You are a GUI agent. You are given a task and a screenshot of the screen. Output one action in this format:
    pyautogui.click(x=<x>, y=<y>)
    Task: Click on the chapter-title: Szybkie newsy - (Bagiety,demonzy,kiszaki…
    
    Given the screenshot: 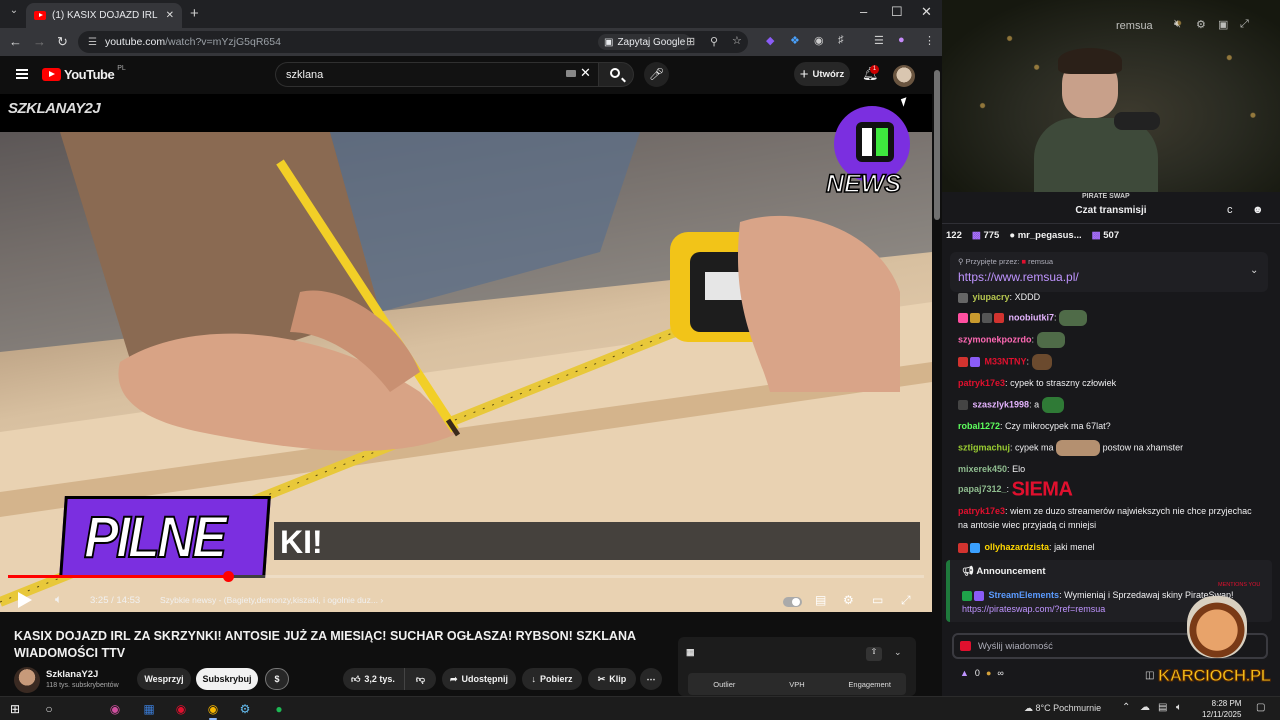 What is the action you would take?
    pyautogui.click(x=271, y=600)
    